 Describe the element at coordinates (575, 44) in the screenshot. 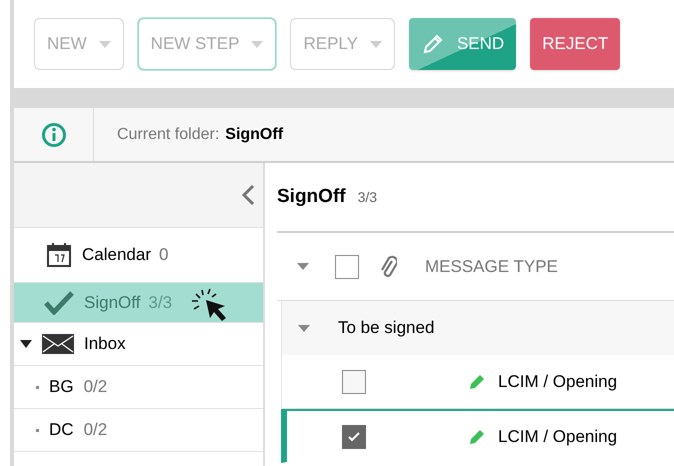

I see `reject-button: REJECT` at that location.